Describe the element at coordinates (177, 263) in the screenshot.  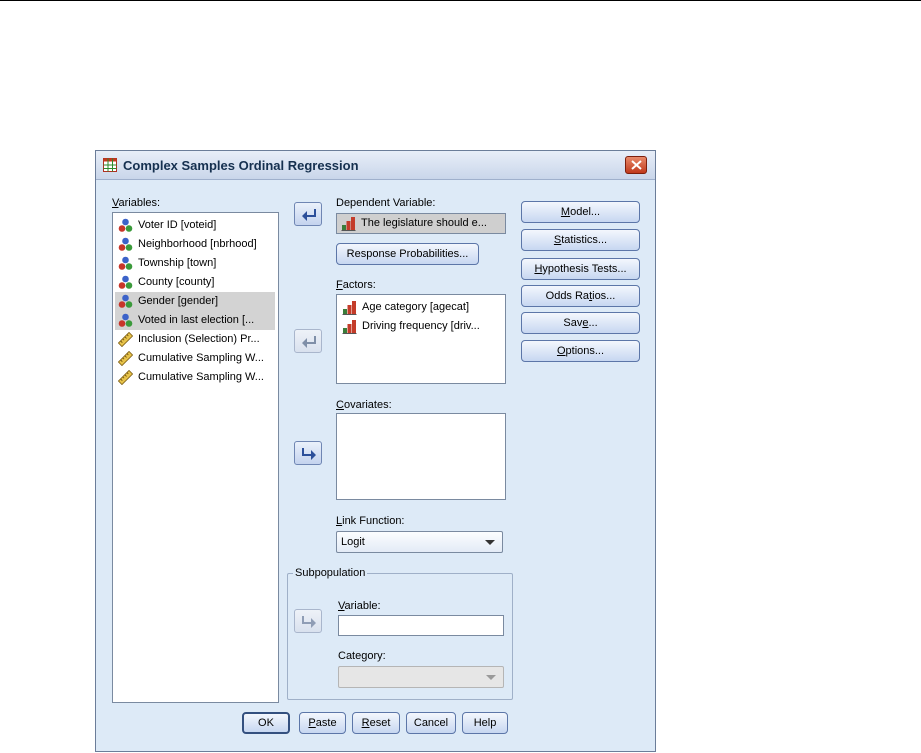
I see `list-item-label: Township [town]` at that location.